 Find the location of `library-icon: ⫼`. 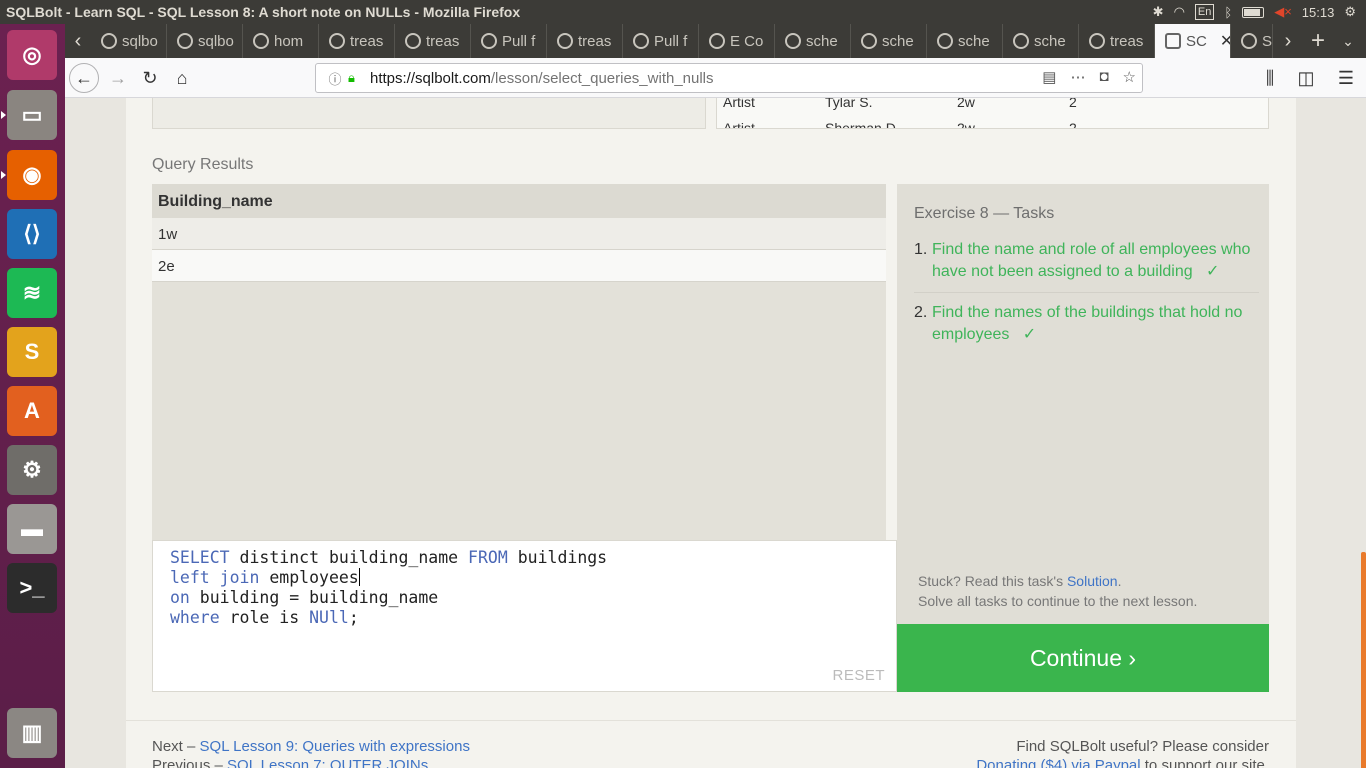

library-icon: ⫼ is located at coordinates (1270, 78).